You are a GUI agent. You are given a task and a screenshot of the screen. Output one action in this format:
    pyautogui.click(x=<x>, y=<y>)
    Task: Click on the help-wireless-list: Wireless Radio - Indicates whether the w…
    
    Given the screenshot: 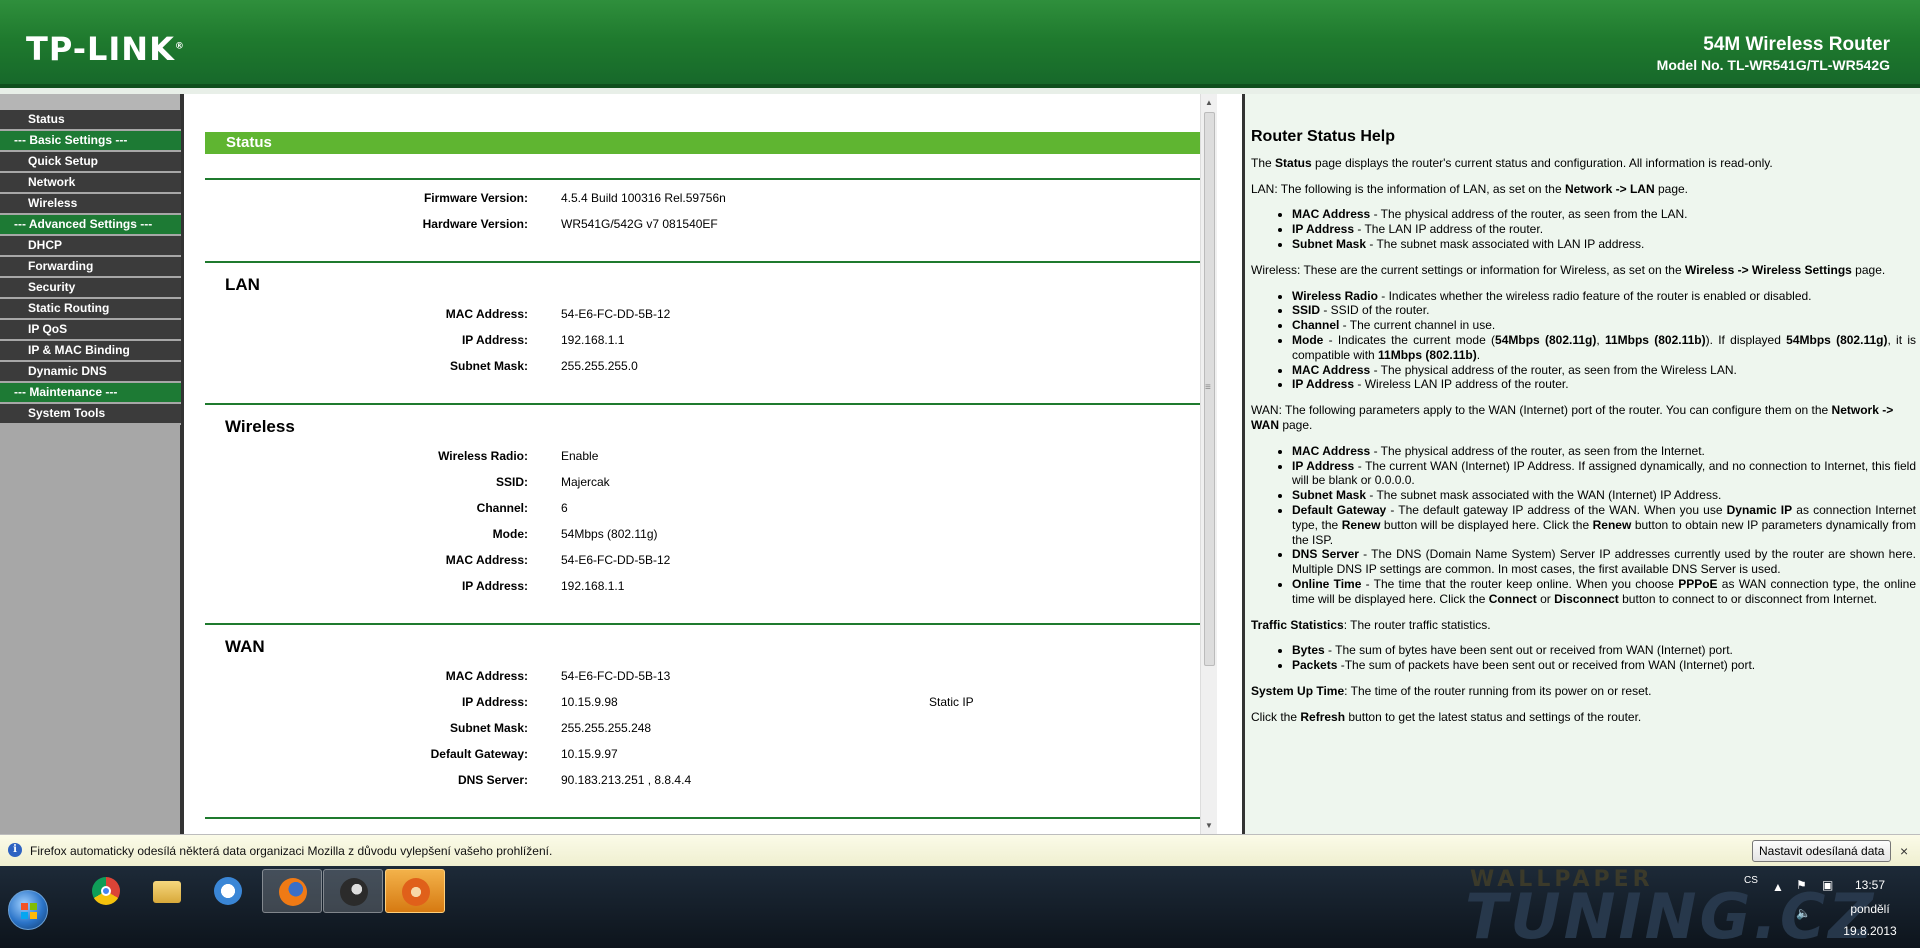 What is the action you would take?
    pyautogui.click(x=1604, y=341)
    